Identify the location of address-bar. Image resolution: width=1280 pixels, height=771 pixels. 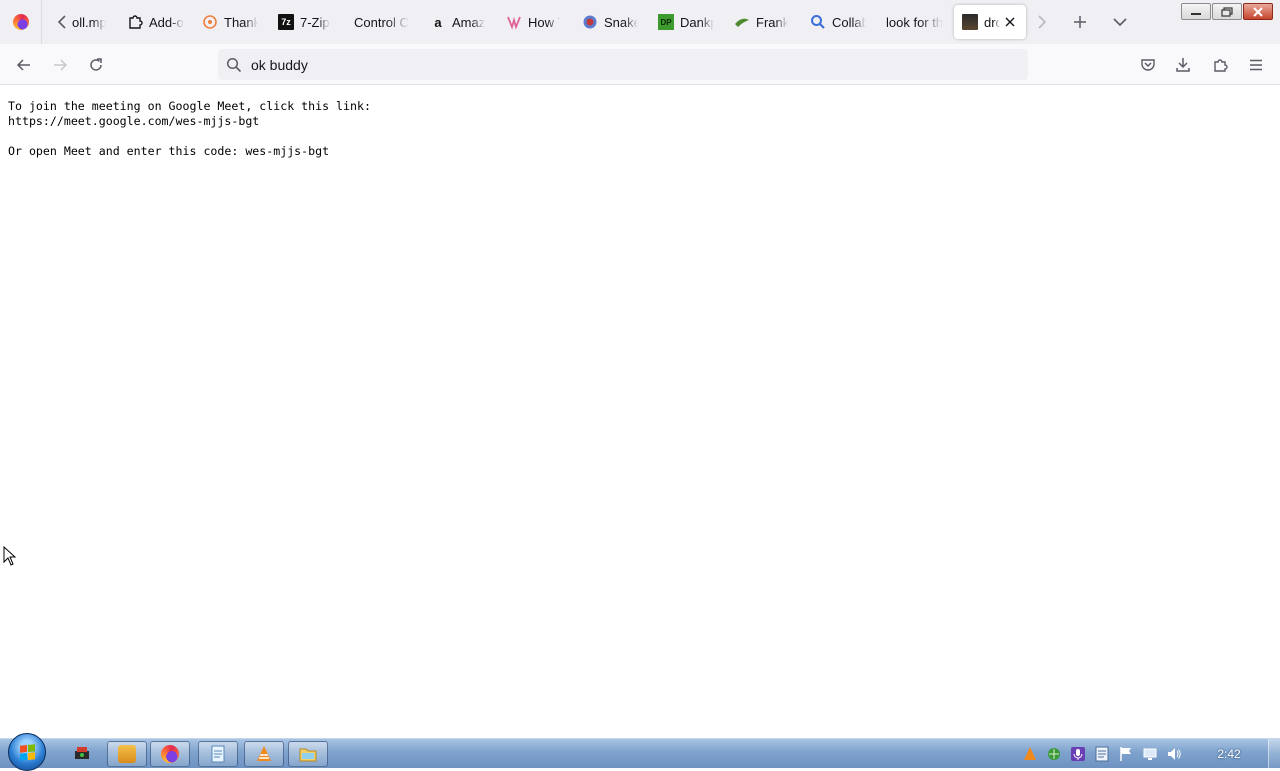
(623, 64).